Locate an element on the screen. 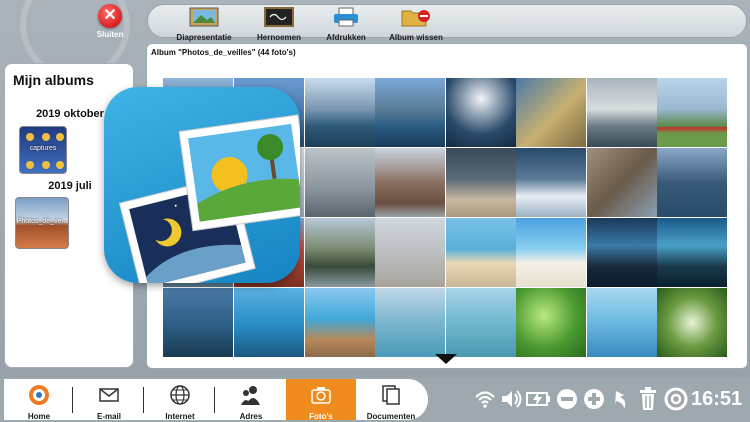  back-icon is located at coordinates (621, 399).